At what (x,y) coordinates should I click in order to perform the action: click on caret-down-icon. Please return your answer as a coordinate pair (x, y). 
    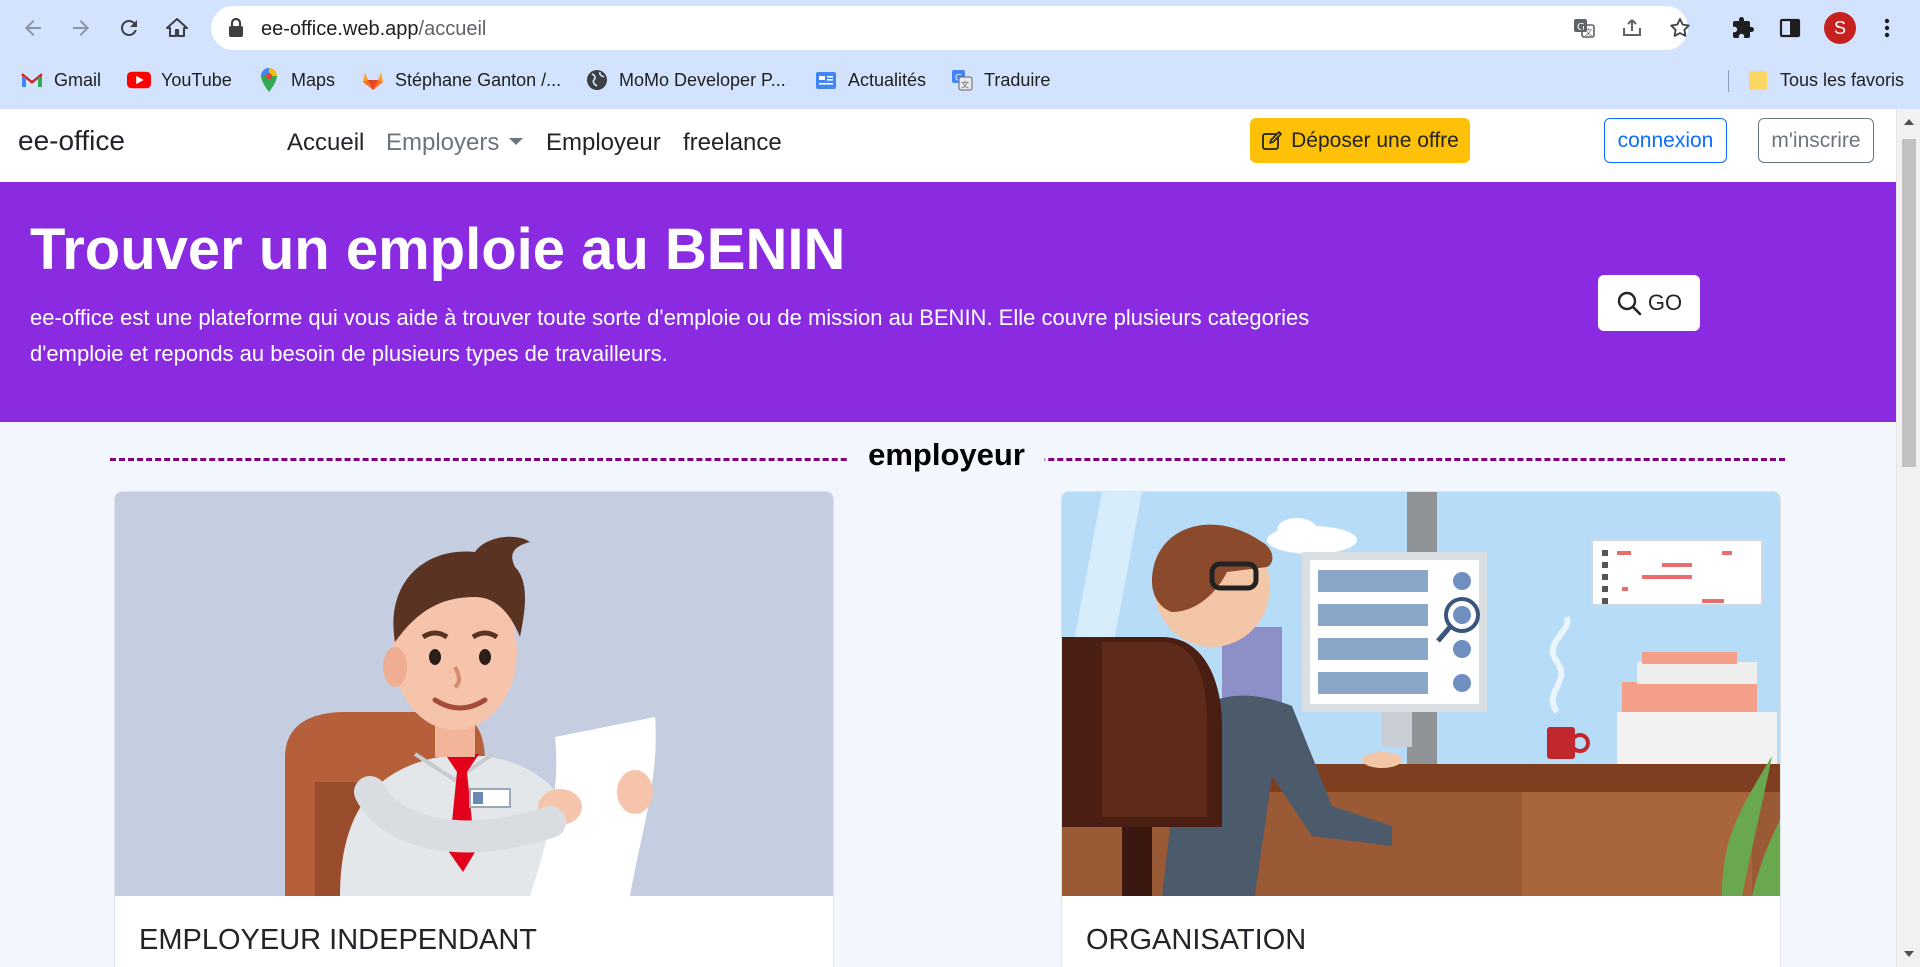
    Looking at the image, I should click on (516, 141).